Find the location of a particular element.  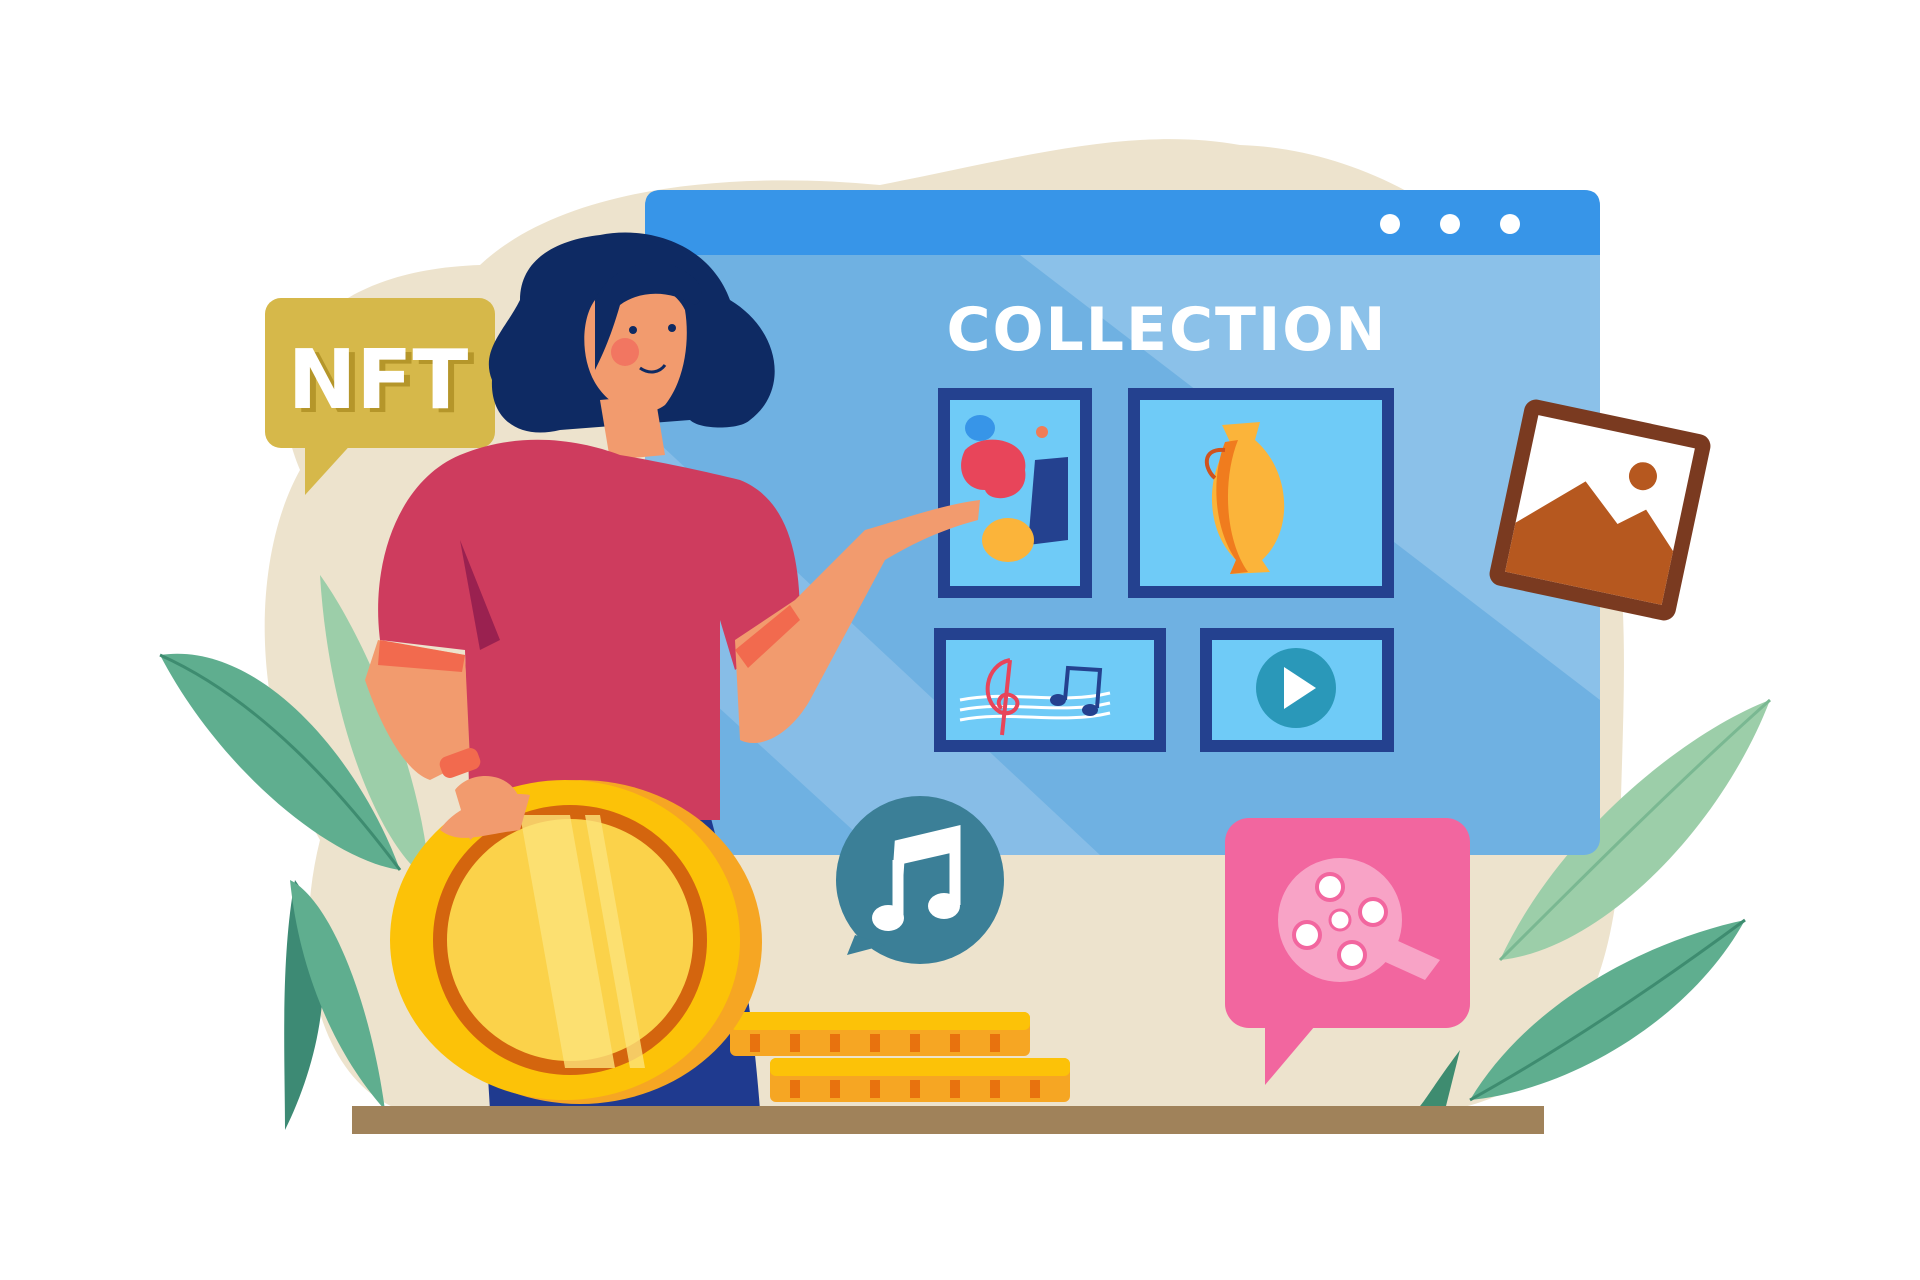

gallery-tile-video is located at coordinates (1297, 690).